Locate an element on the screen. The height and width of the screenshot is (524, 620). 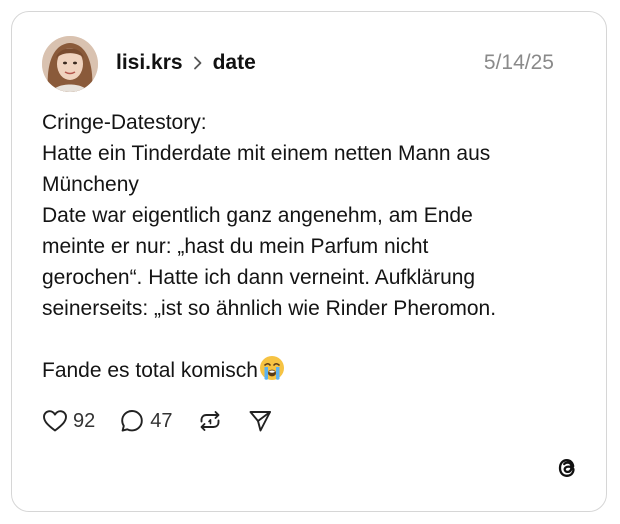
share-icon is located at coordinates (260, 421).